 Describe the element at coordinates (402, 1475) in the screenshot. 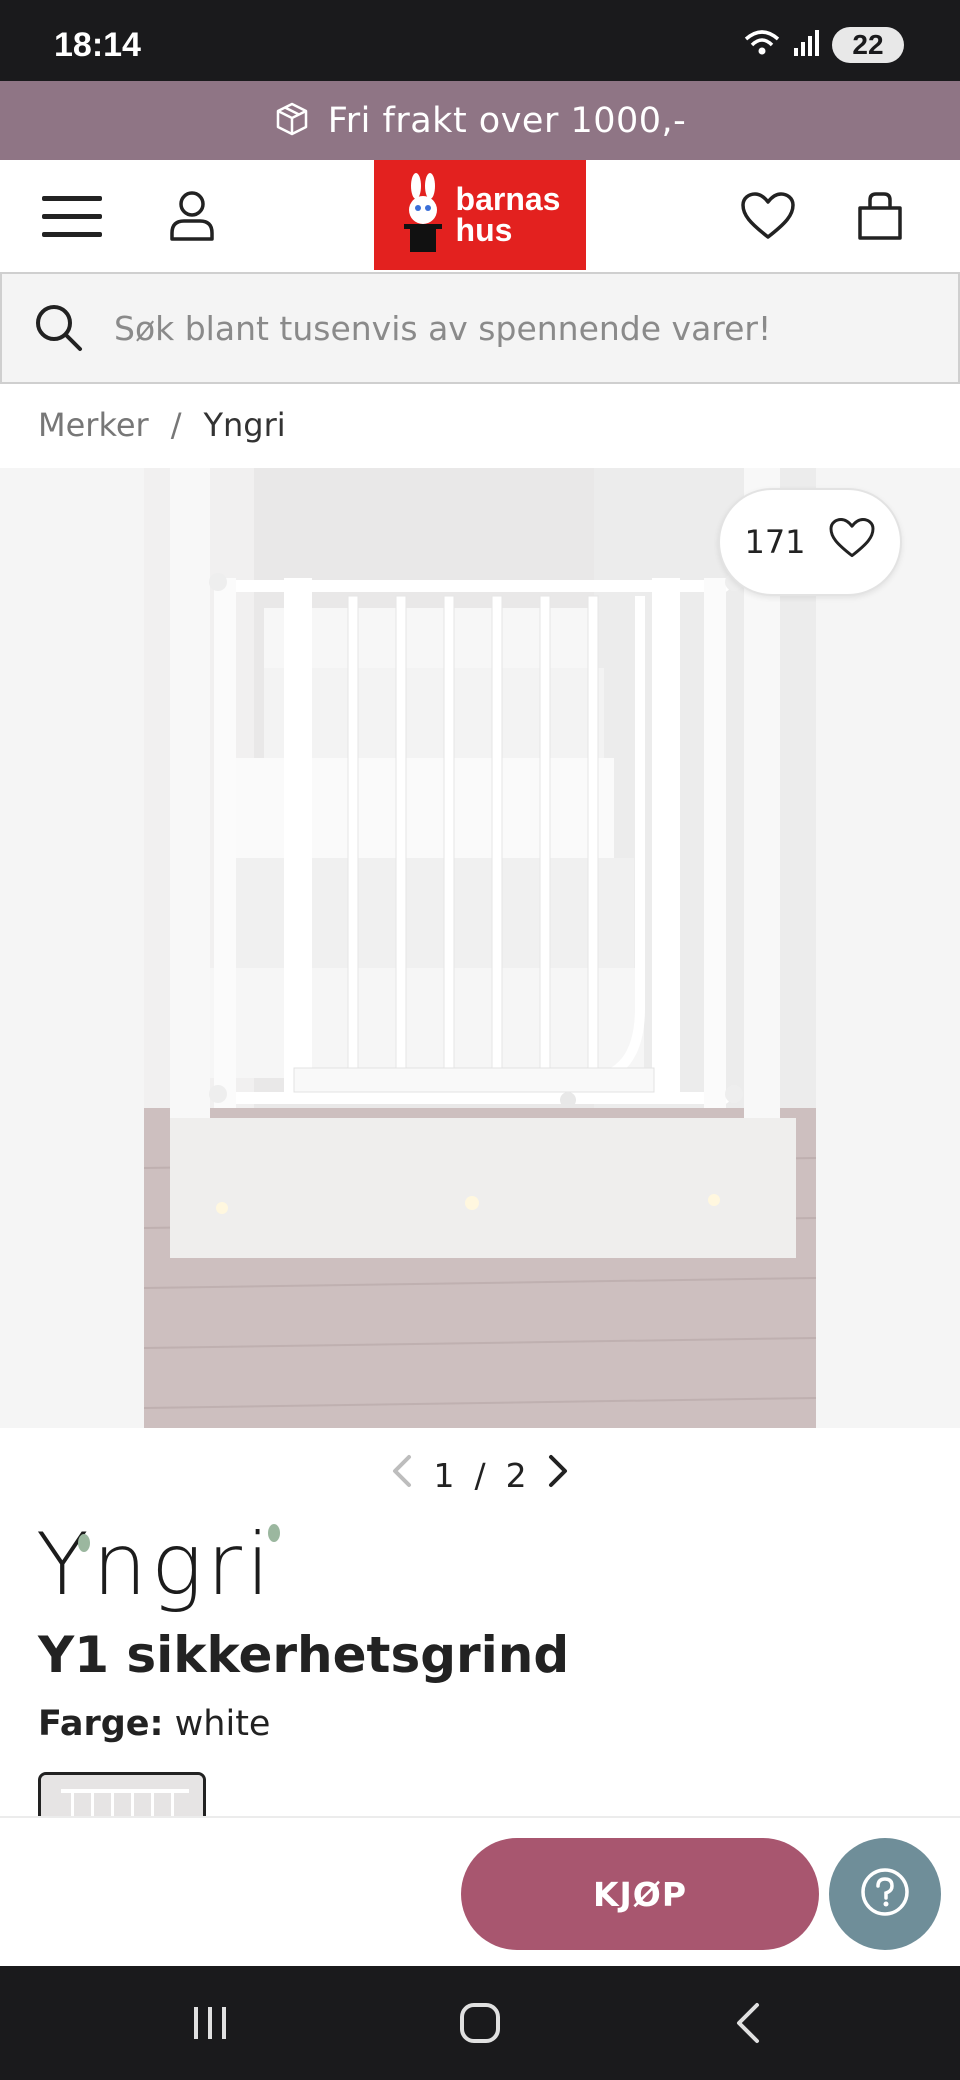

I see `chevron-left-icon` at that location.